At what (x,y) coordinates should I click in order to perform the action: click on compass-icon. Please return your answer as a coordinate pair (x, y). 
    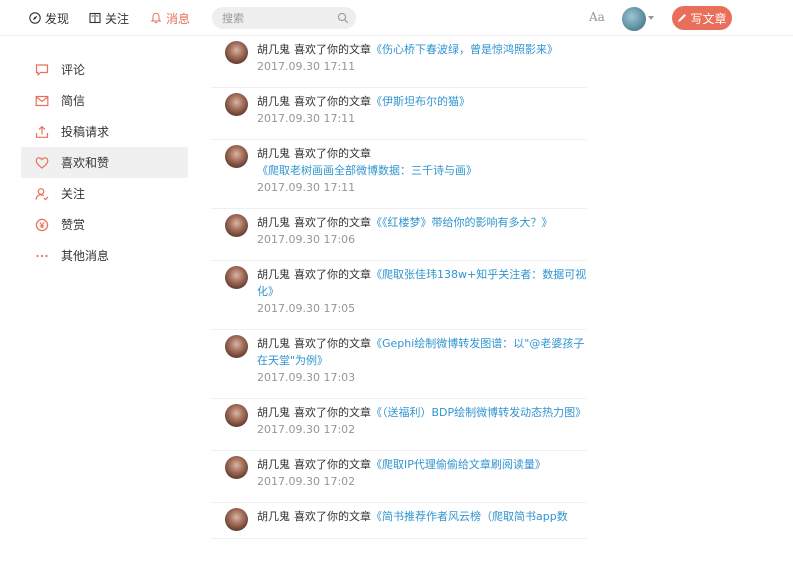
    Looking at the image, I should click on (35, 18).